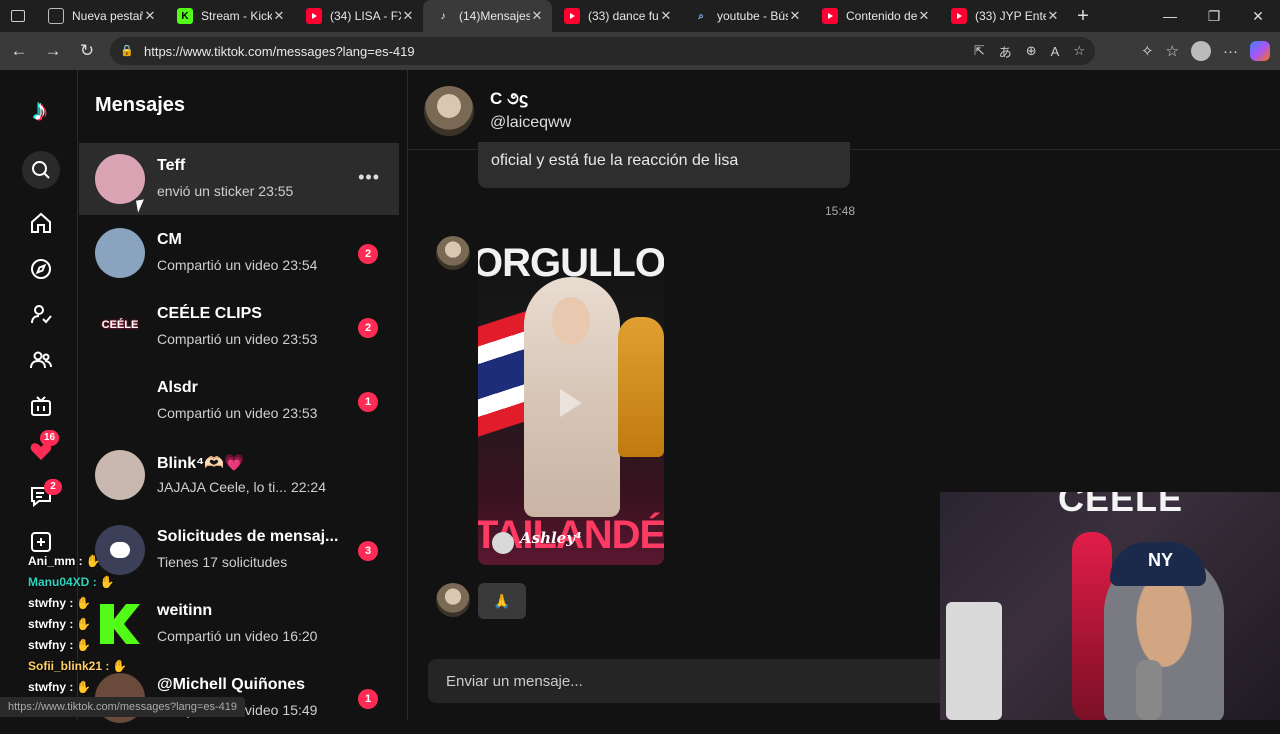 The height and width of the screenshot is (734, 1280). What do you see at coordinates (974, 661) in the screenshot?
I see `purifier-graphic` at bounding box center [974, 661].